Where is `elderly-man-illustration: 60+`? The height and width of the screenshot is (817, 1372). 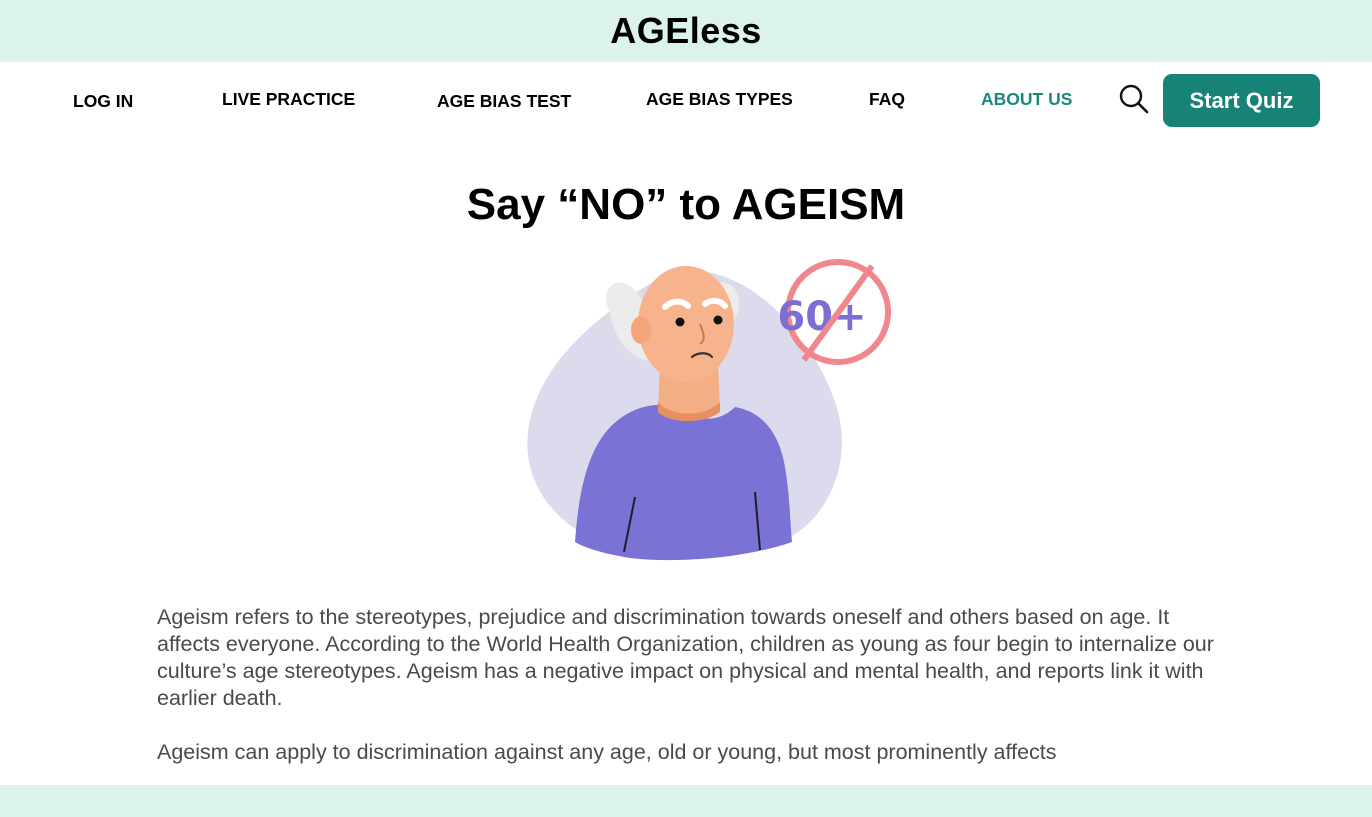
elderly-man-illustration: 60+ is located at coordinates (710, 408).